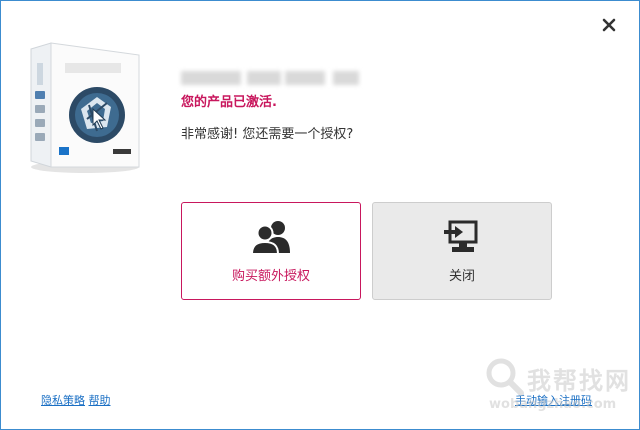  Describe the element at coordinates (267, 134) in the screenshot. I see `question-text: 非常感谢! 您还需要一个授权?` at that location.